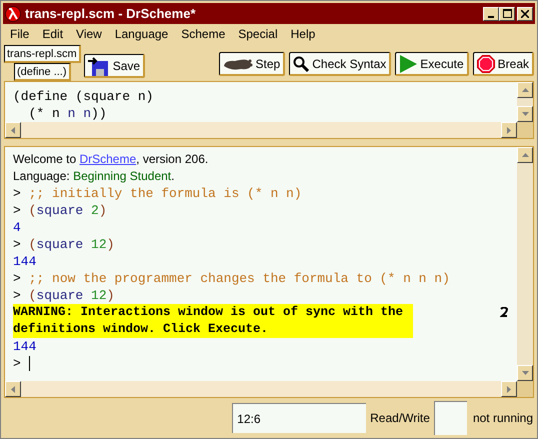 This screenshot has height=439, width=538. Describe the element at coordinates (213, 321) in the screenshot. I see `warning-message: WARNING: Interactions window is out of sync with the definitions window. Click Execute.` at that location.